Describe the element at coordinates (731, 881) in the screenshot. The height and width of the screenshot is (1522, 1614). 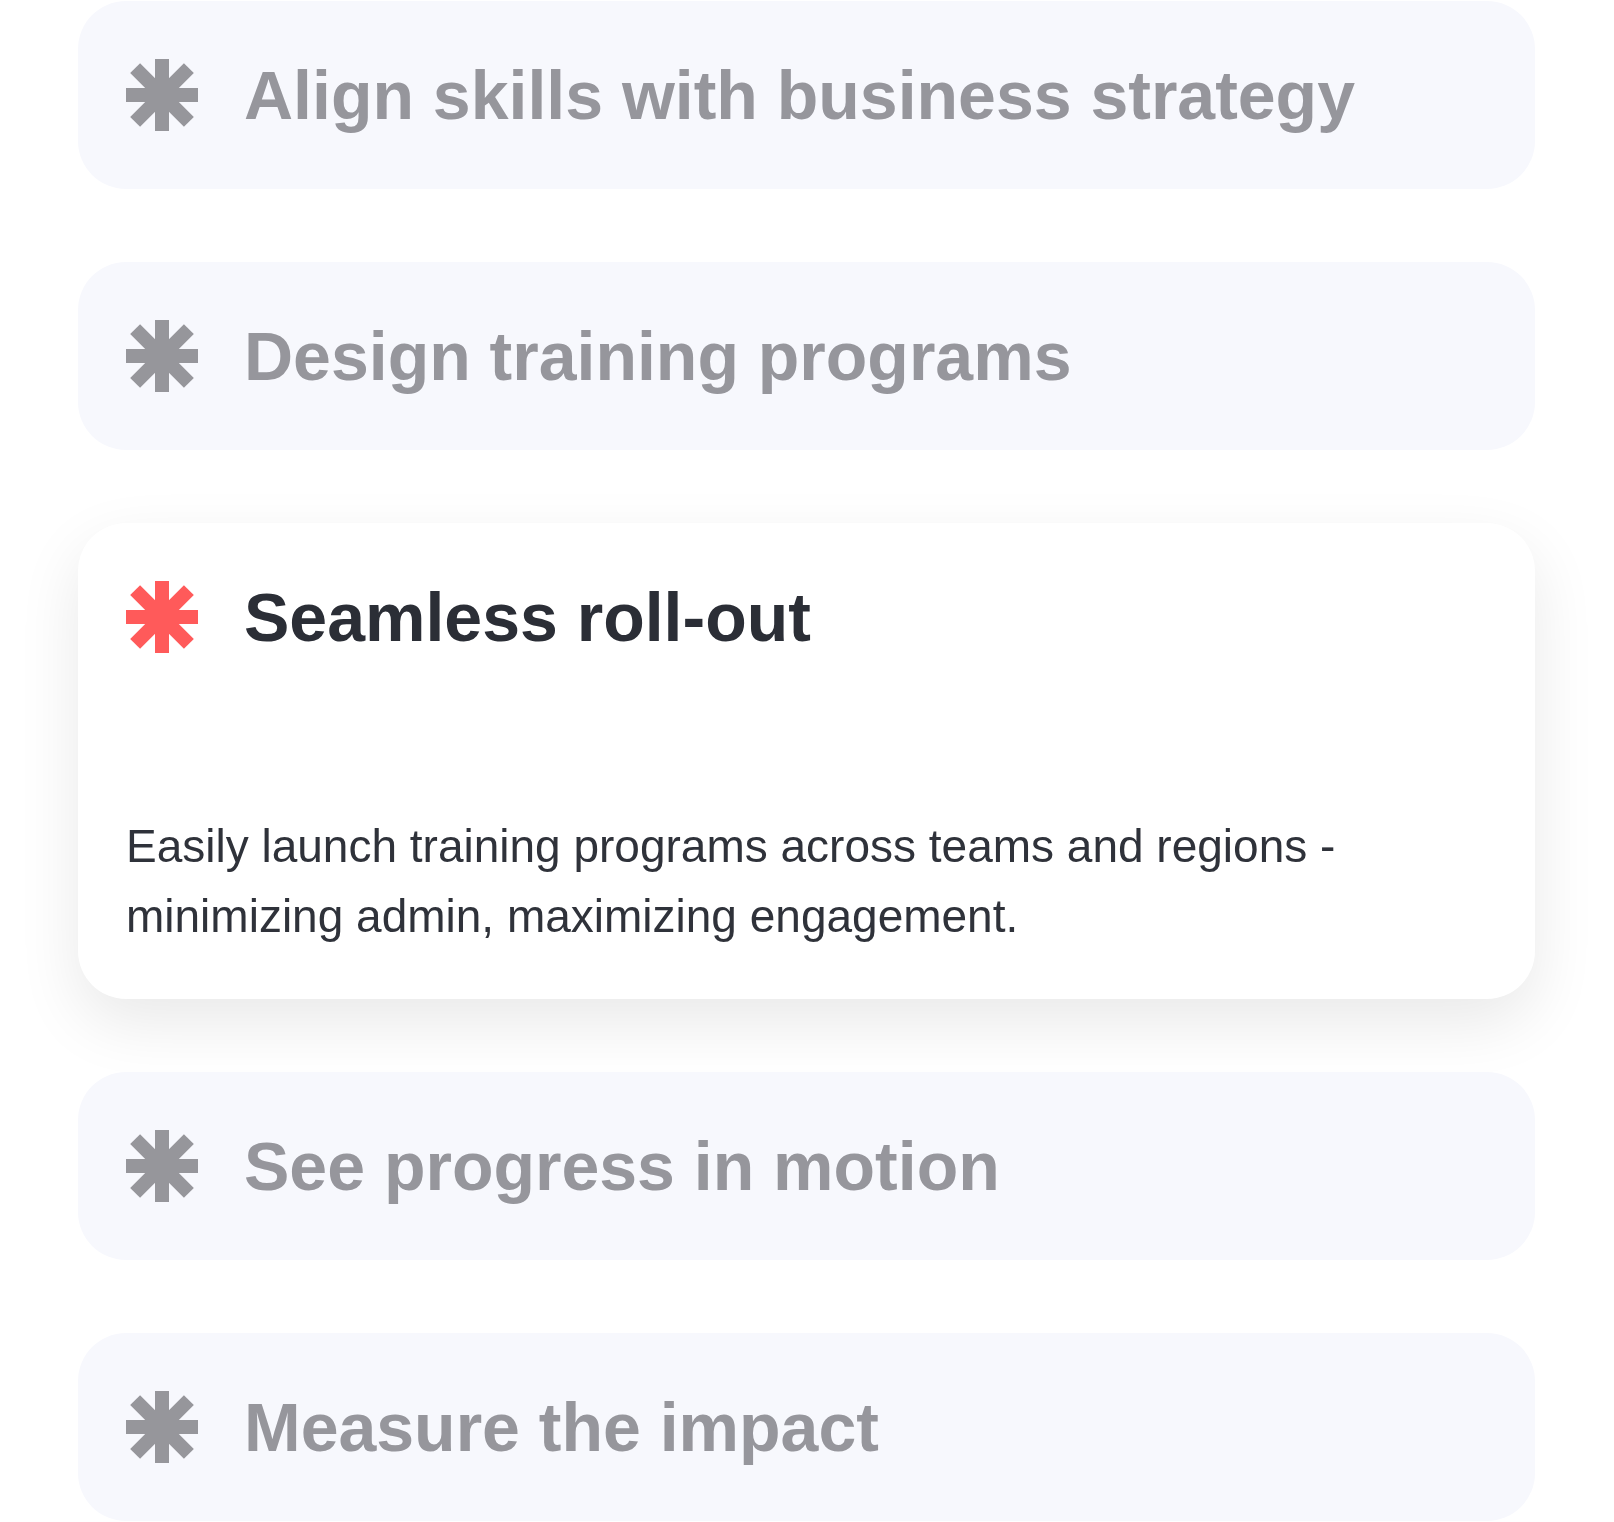
I see `accordion-description: Easily launch training programs across teams and regions - minimizing admin, maximizing engagement.` at that location.